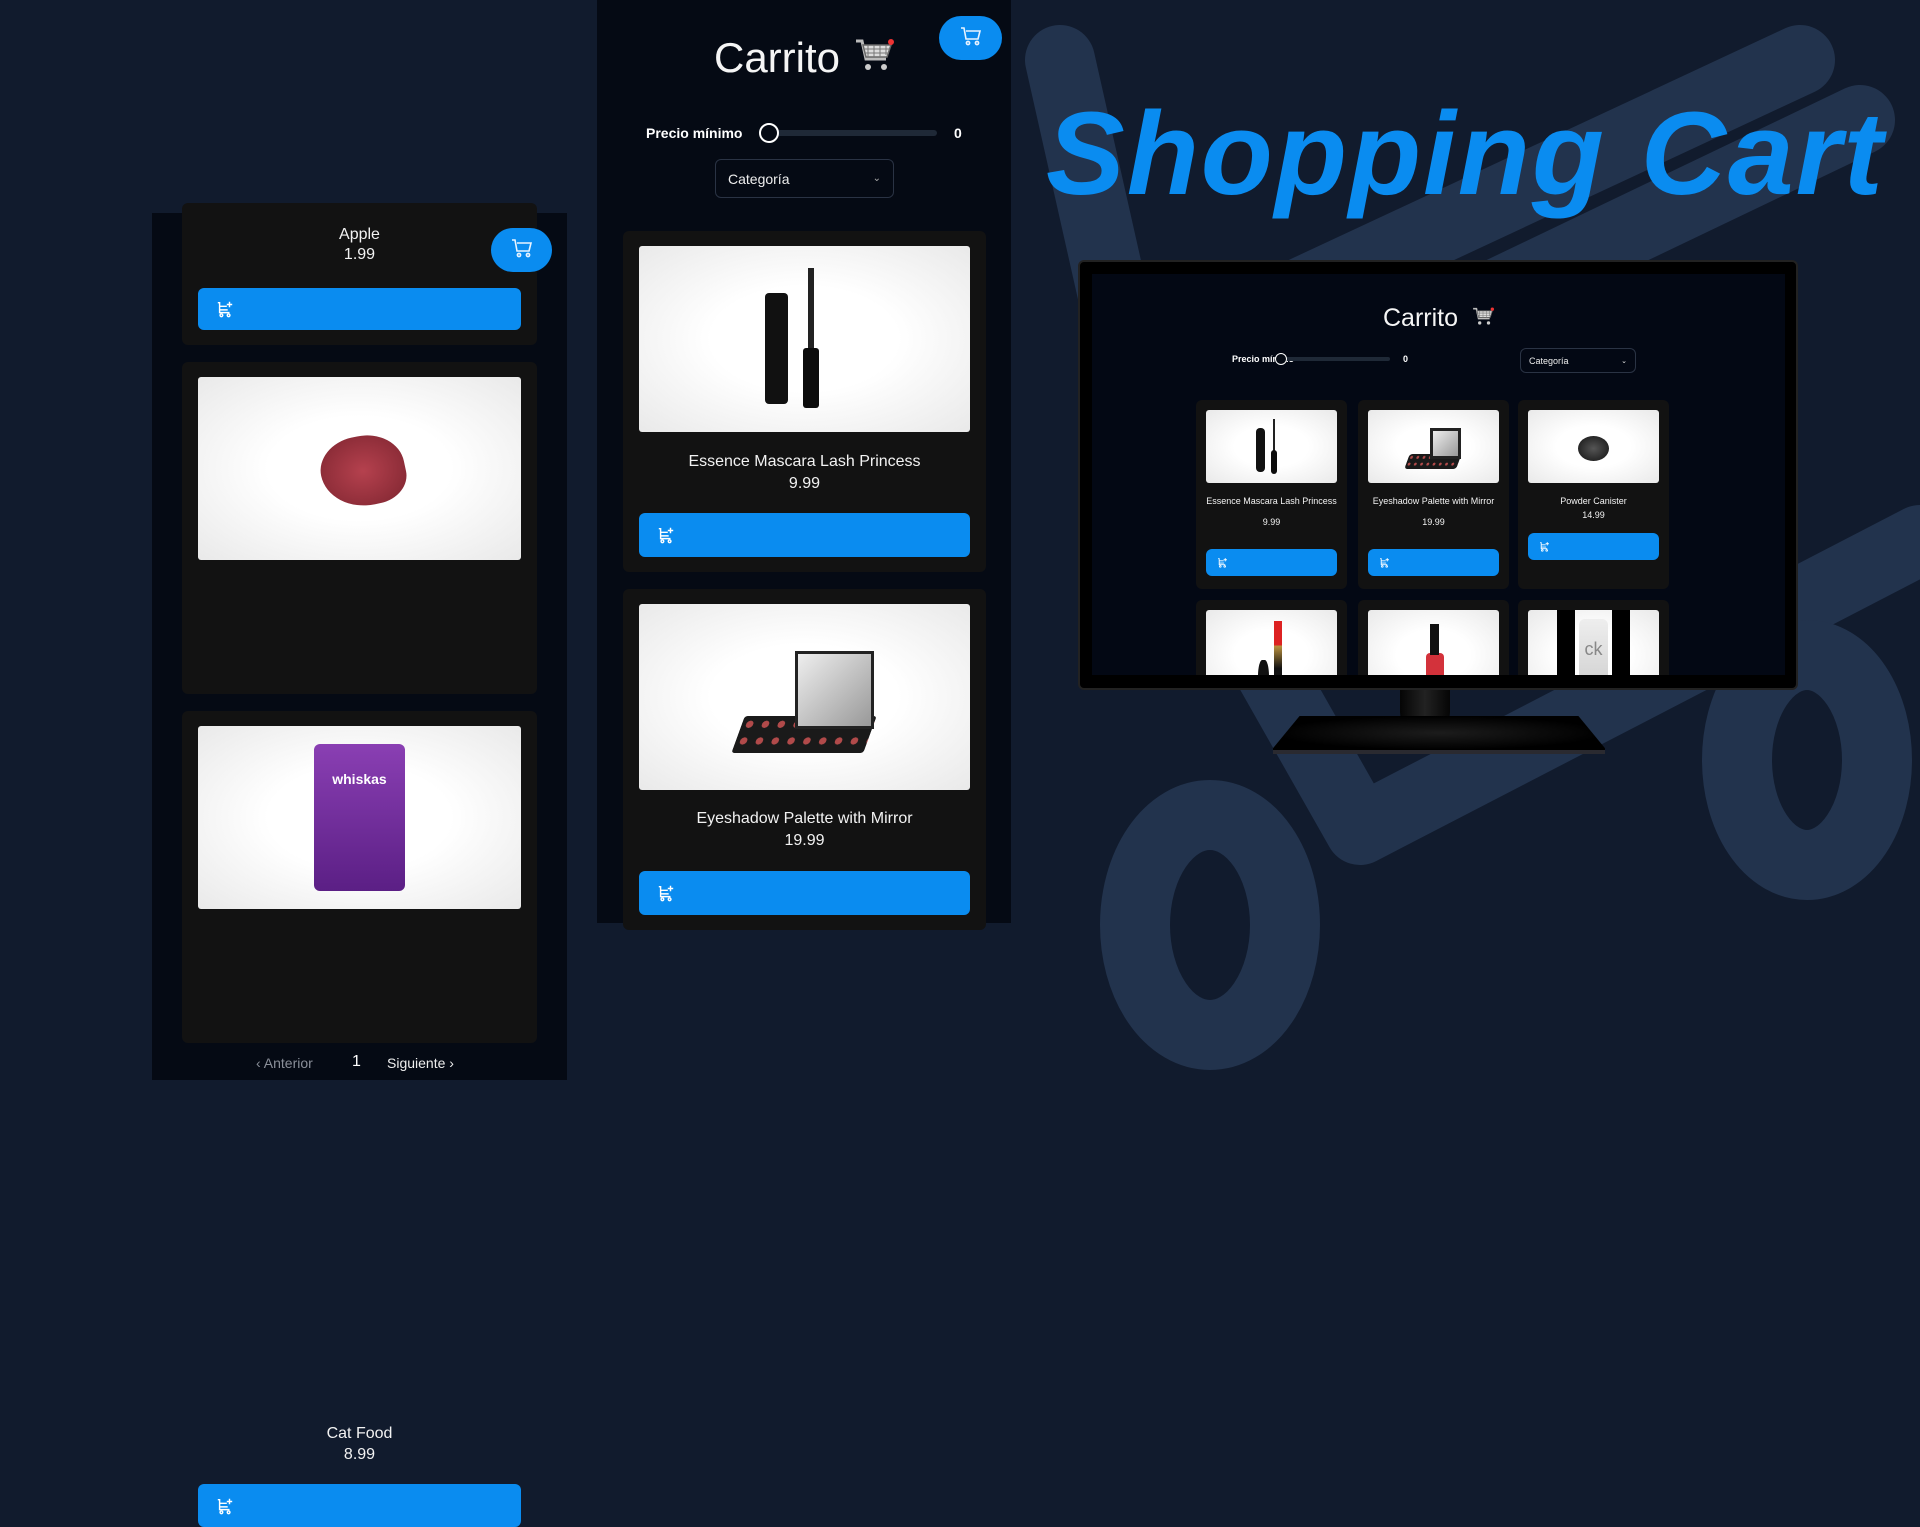  What do you see at coordinates (359, 254) in the screenshot?
I see `product-price: 1.99` at bounding box center [359, 254].